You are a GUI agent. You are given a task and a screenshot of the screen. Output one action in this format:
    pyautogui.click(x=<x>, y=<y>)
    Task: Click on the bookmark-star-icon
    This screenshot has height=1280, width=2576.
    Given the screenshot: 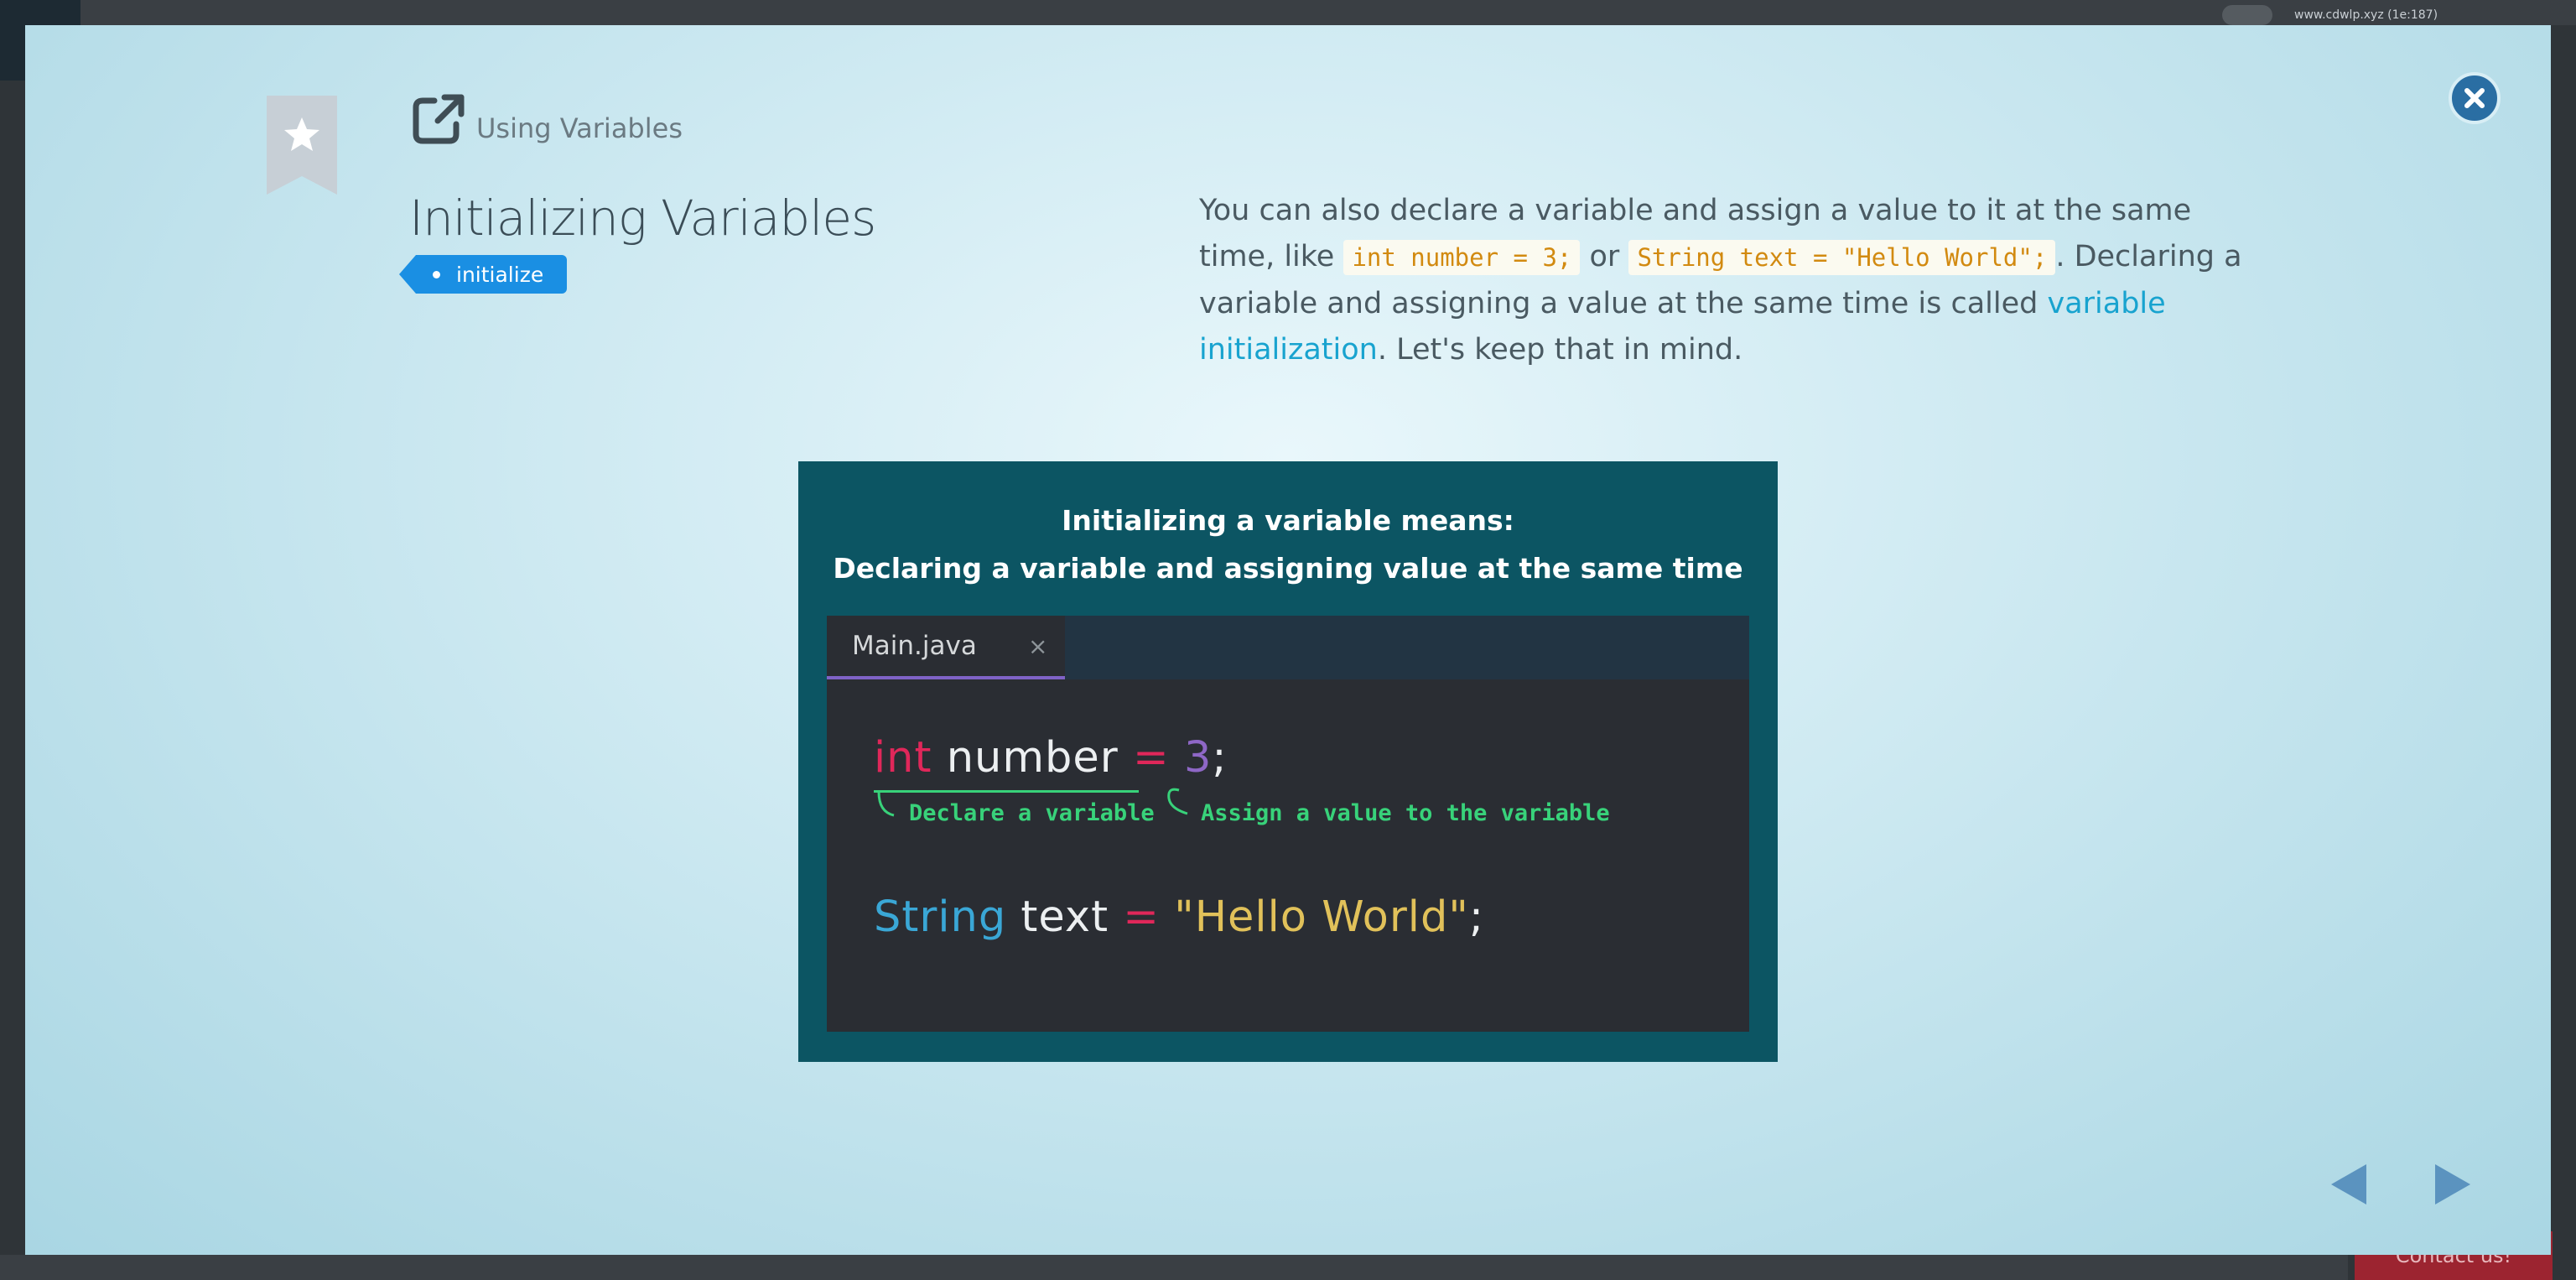 What is the action you would take?
    pyautogui.click(x=302, y=145)
    